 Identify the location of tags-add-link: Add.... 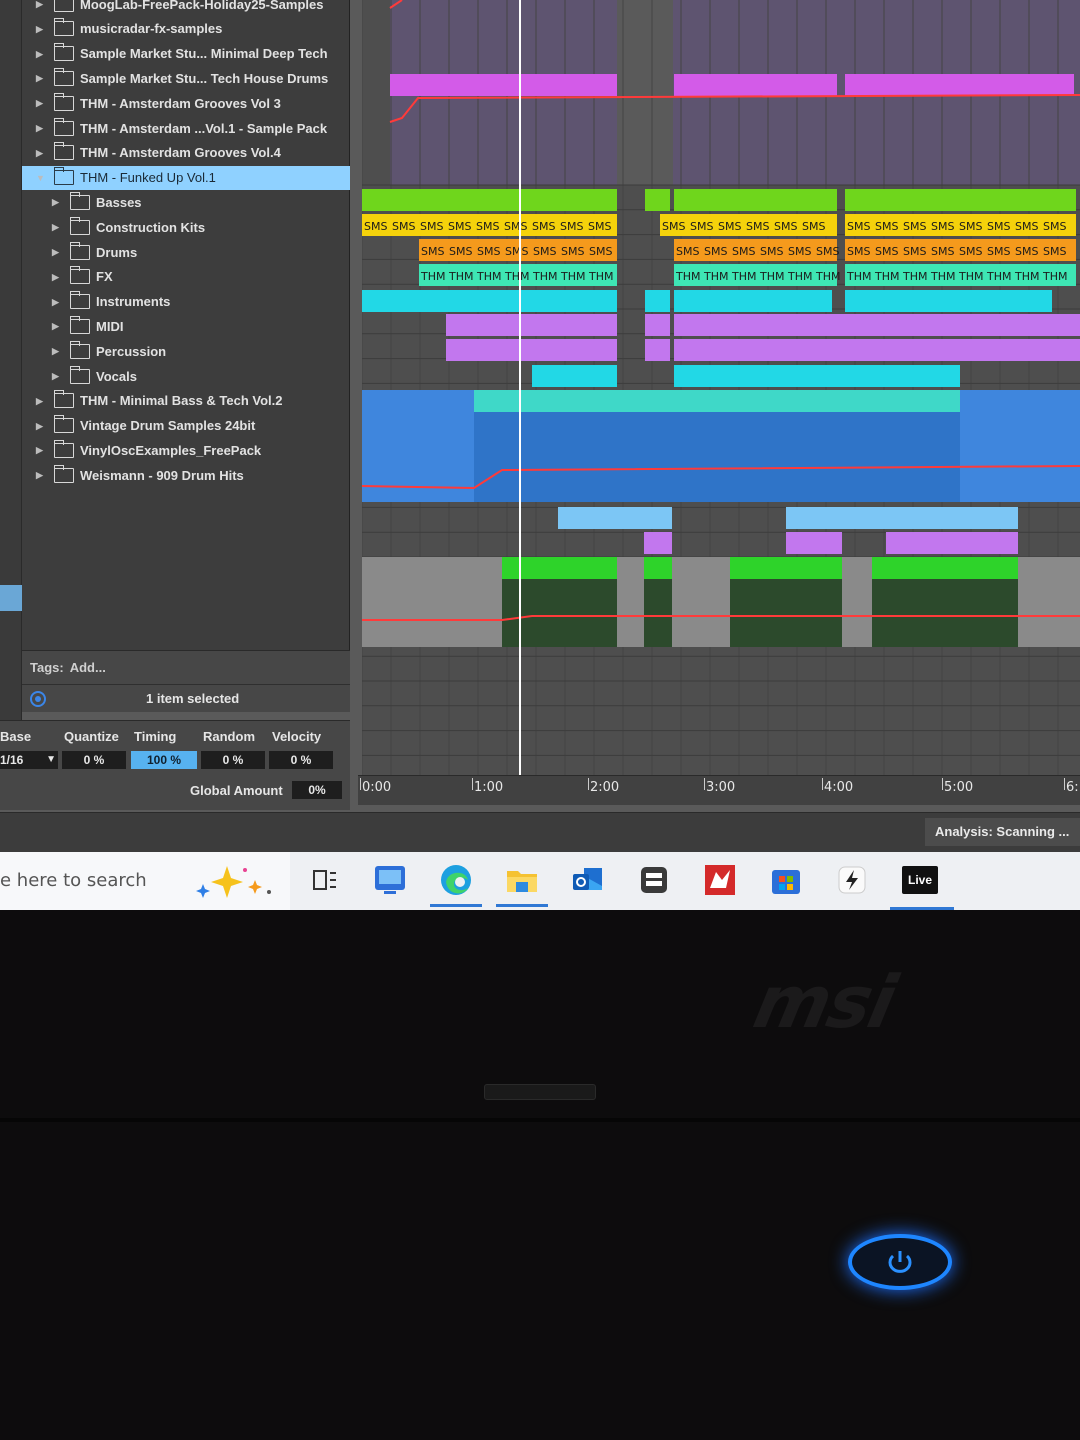
(88, 667).